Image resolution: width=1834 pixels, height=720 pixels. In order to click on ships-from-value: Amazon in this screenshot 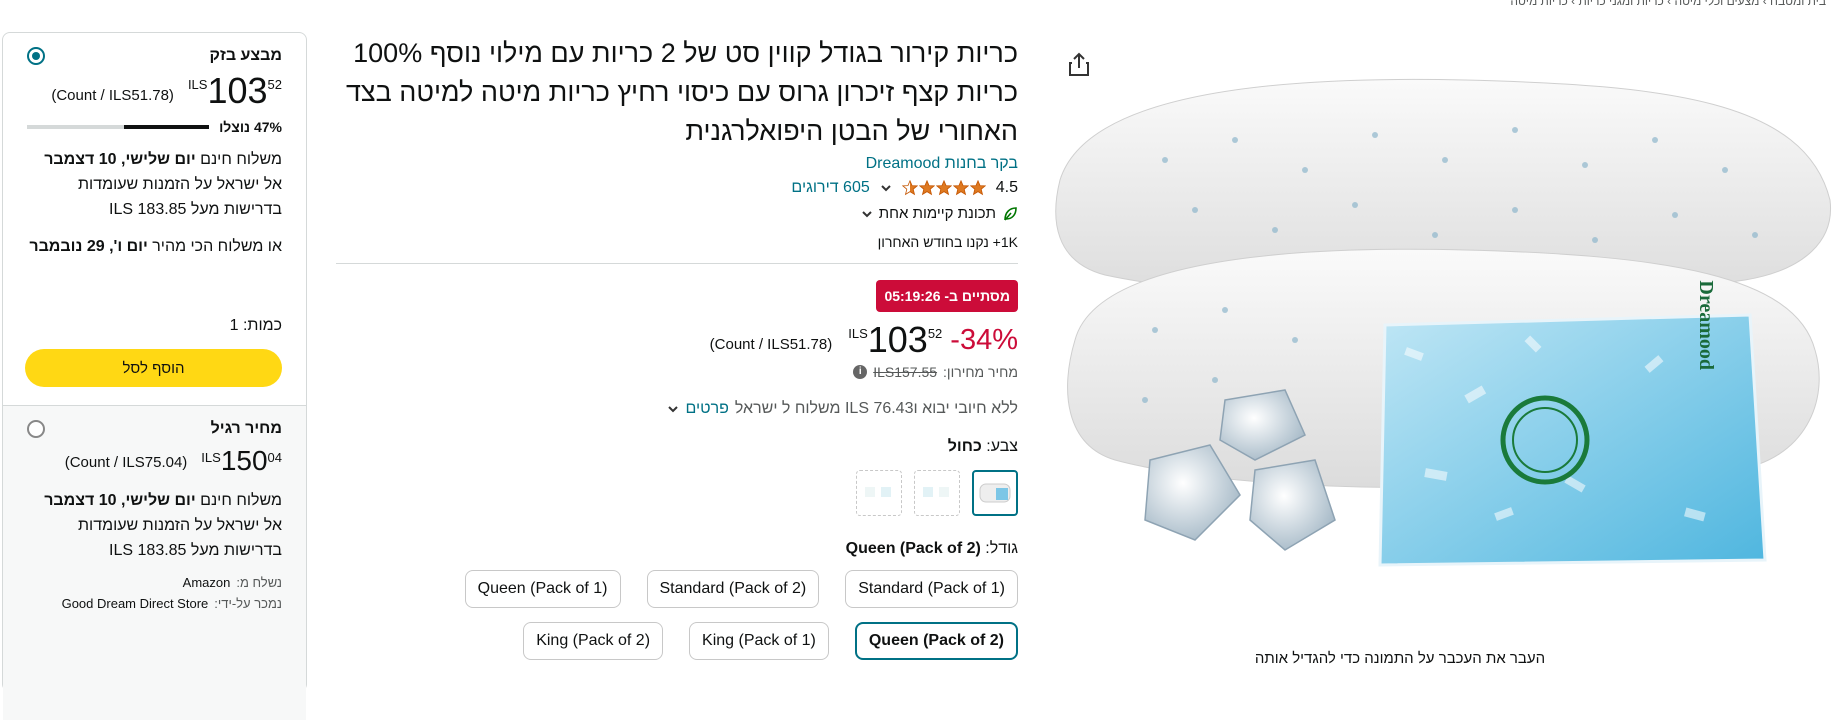, I will do `click(206, 582)`.